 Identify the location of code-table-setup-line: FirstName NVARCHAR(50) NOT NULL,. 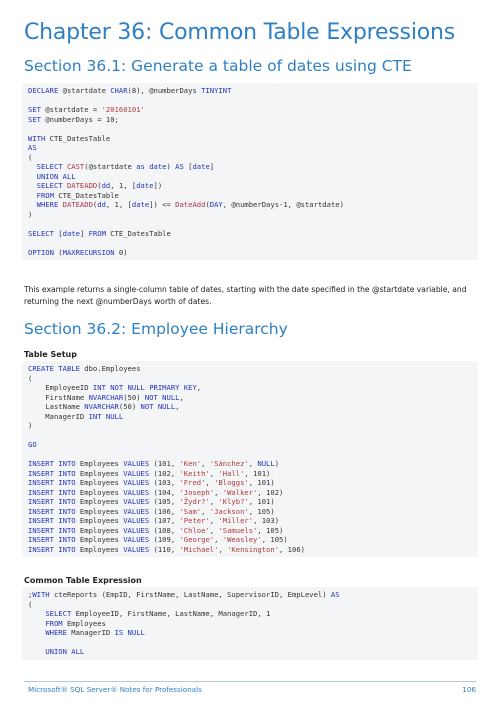
(106, 397).